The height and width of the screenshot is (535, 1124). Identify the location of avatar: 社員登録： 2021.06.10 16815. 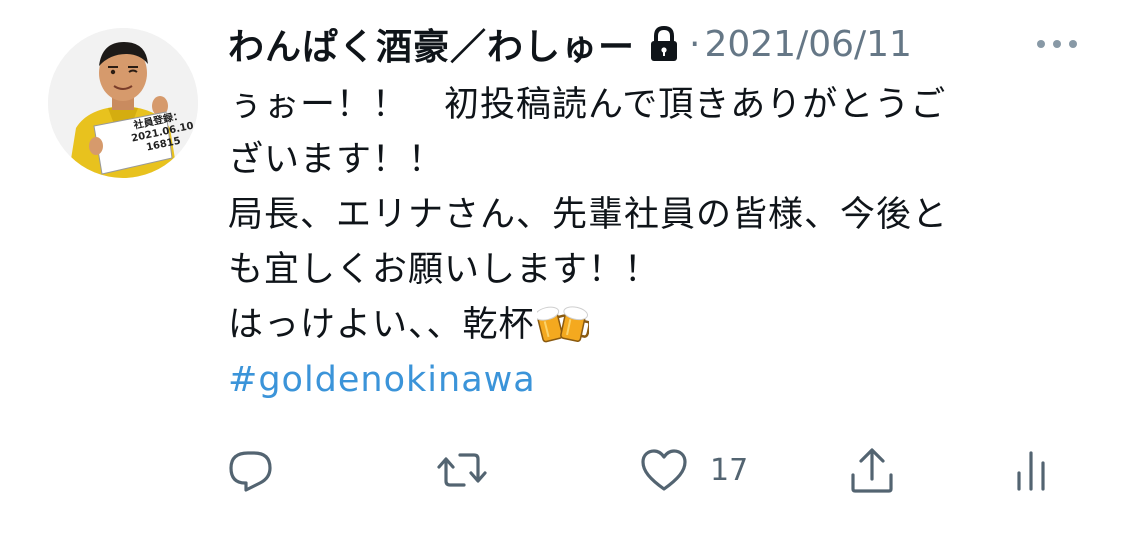
(123, 103).